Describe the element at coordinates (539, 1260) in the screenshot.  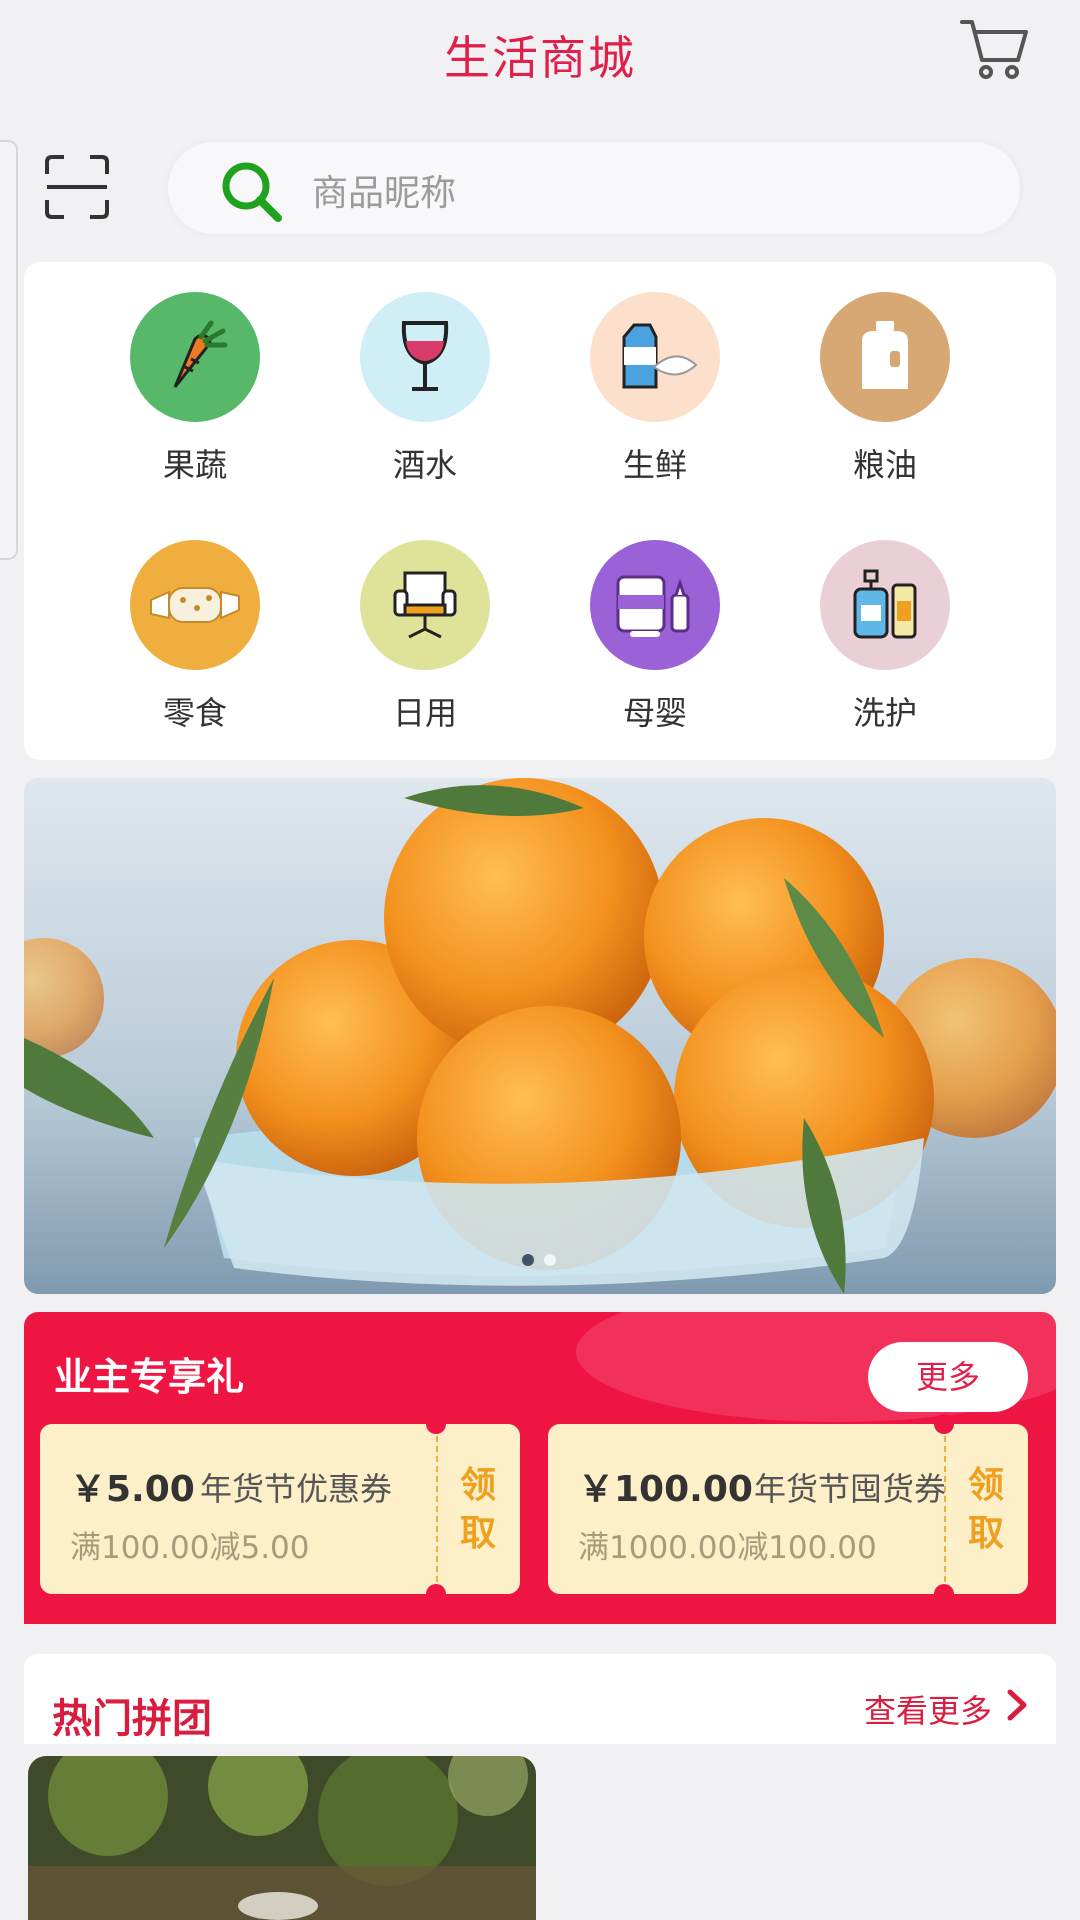
I see `carousel-dots` at that location.